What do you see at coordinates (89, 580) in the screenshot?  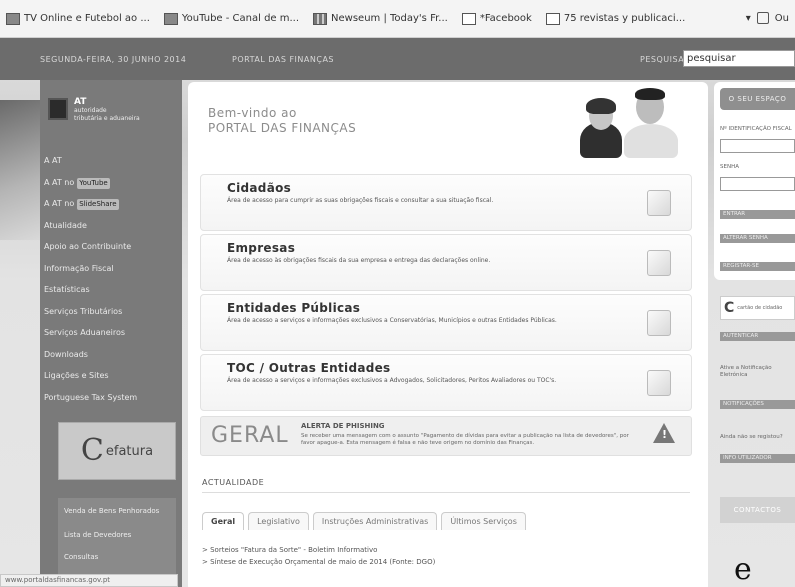 I see `status-bar-url: www.portaldasfinancas.gov.pt` at bounding box center [89, 580].